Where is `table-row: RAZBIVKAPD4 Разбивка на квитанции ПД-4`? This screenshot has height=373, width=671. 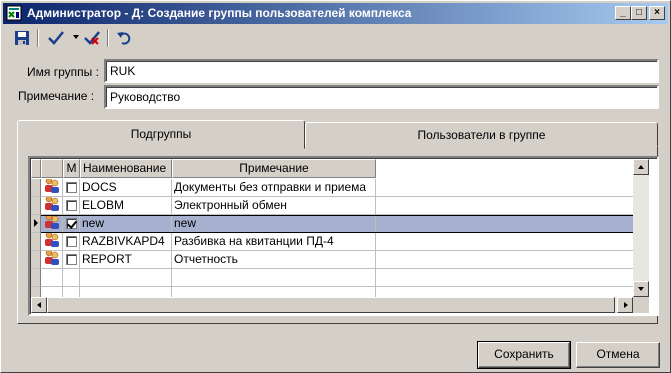 table-row: RAZBIVKAPD4 Разбивка на квитанции ПД-4 is located at coordinates (334, 242).